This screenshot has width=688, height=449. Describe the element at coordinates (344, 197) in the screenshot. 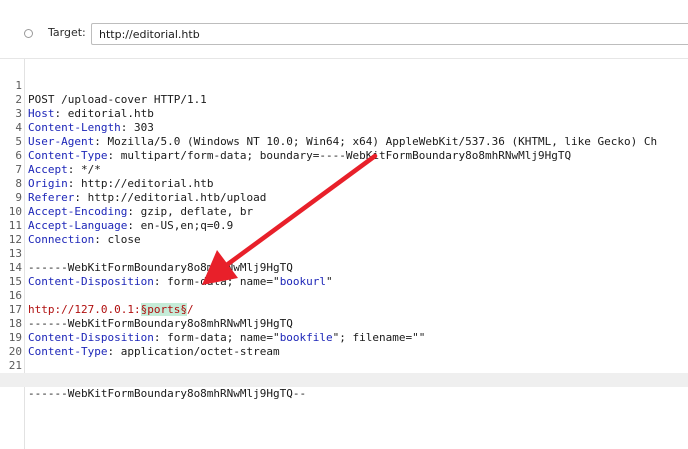

I see `code-line-9: 9 Accept-Encoding: gzip, deflate, br` at that location.